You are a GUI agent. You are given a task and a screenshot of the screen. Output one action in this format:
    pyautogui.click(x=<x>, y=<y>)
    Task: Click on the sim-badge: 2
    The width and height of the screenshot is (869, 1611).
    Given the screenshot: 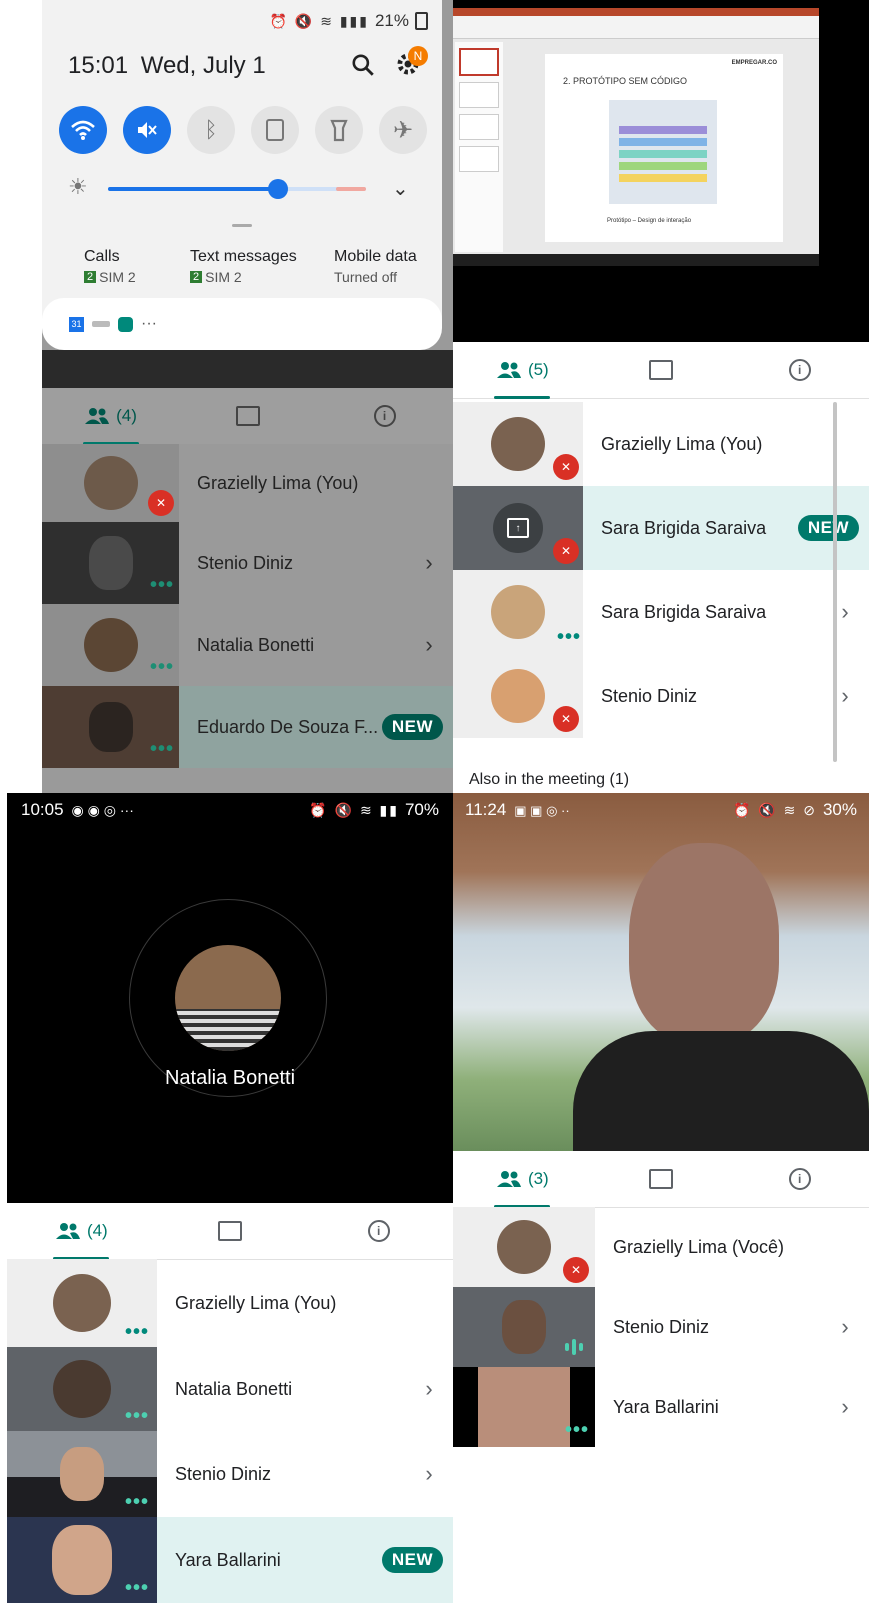 What is the action you would take?
    pyautogui.click(x=90, y=277)
    